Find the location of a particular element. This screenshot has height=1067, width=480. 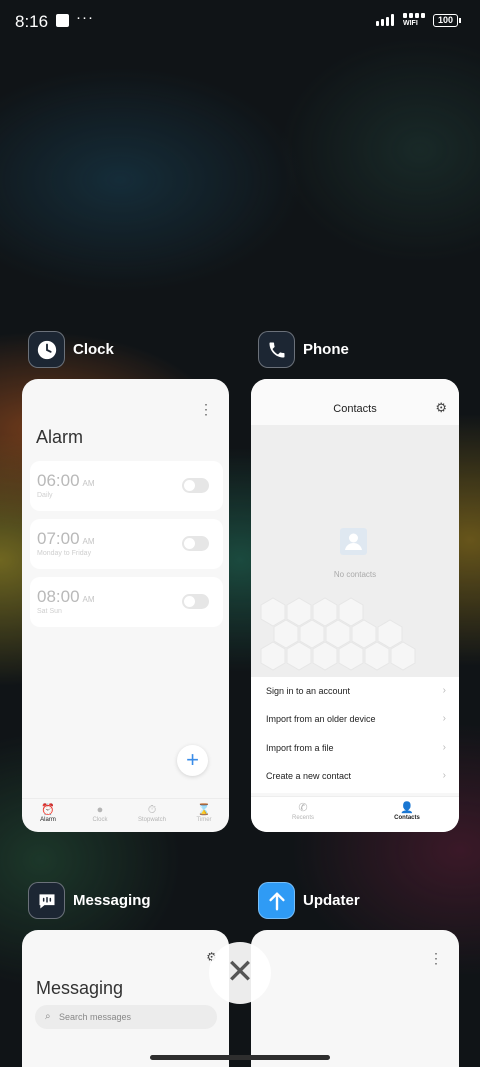

alarm-repeat: Sat Sun is located at coordinates (49, 611).